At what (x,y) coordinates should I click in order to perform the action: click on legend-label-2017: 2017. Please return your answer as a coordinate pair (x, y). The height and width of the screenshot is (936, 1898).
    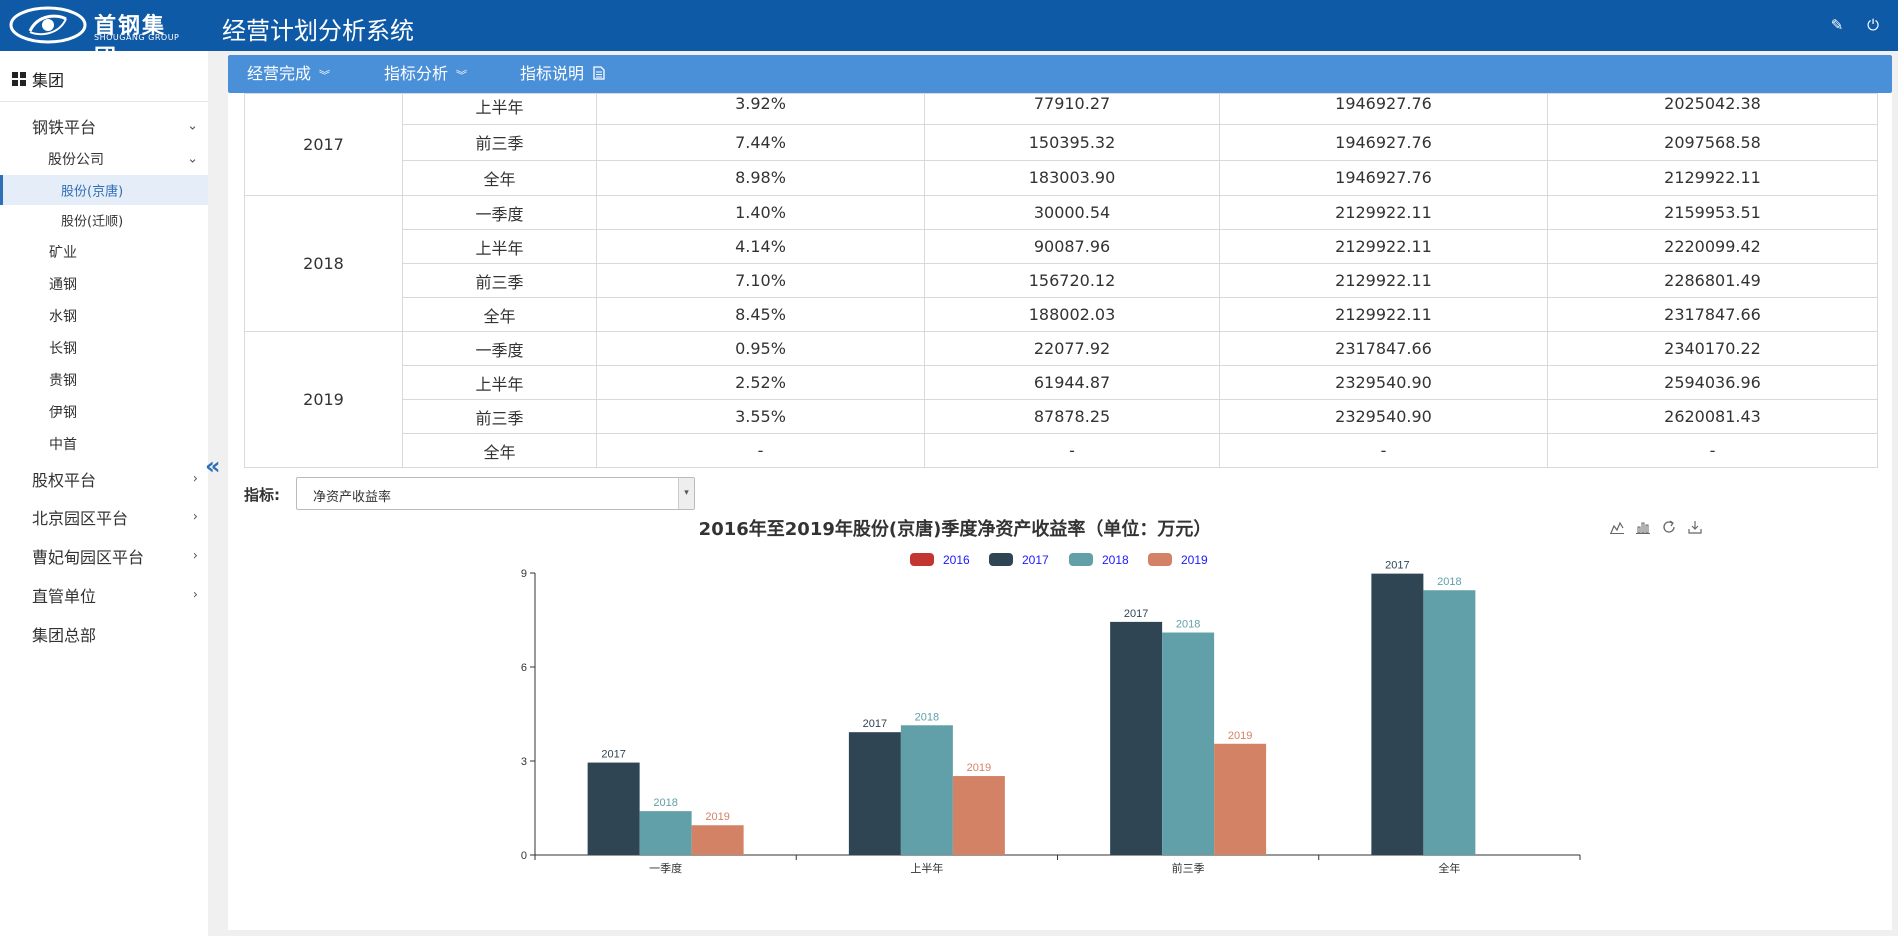
    Looking at the image, I should click on (1035, 560).